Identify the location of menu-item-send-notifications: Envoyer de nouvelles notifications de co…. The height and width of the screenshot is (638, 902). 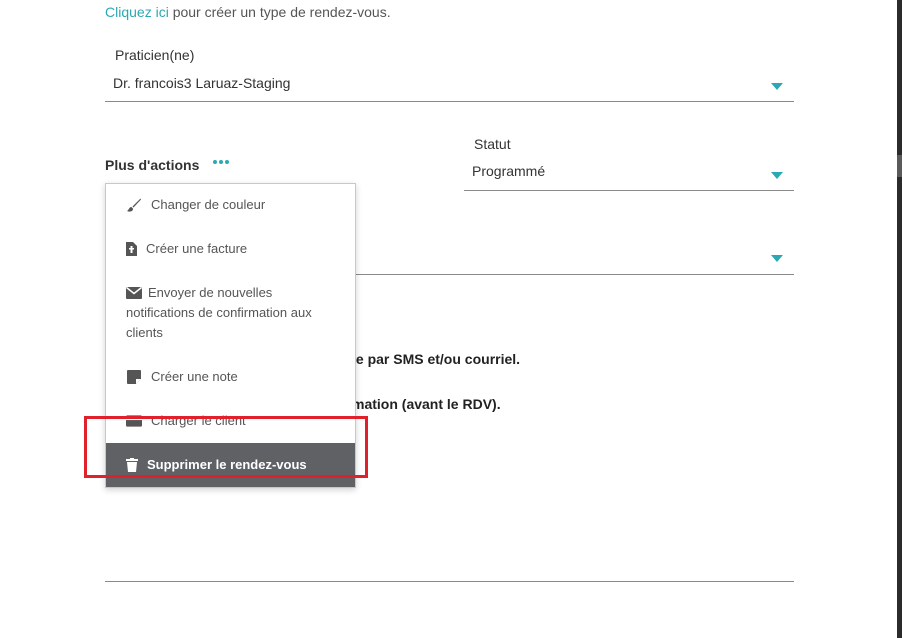
(230, 313).